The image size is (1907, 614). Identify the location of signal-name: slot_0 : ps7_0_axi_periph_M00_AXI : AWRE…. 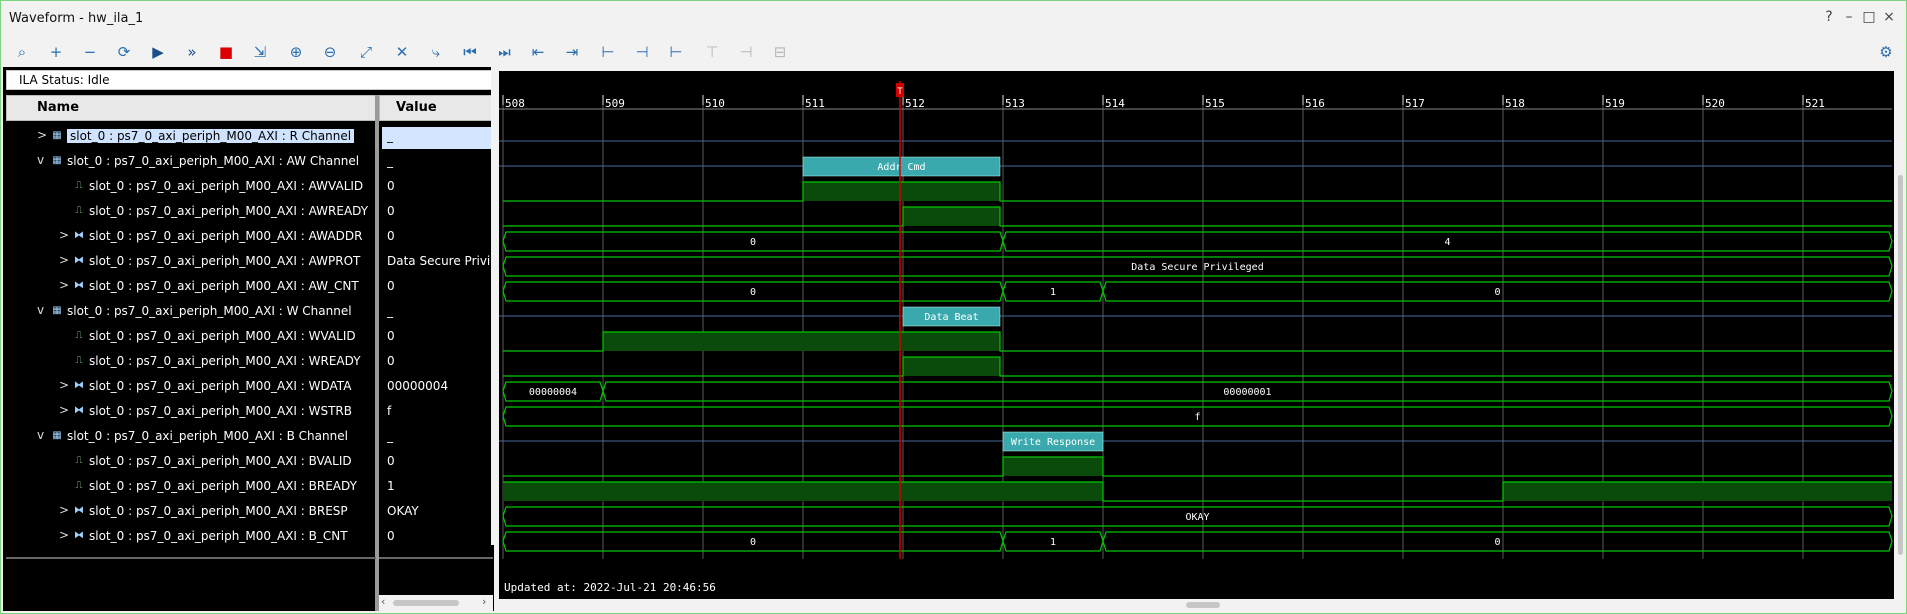
(229, 211).